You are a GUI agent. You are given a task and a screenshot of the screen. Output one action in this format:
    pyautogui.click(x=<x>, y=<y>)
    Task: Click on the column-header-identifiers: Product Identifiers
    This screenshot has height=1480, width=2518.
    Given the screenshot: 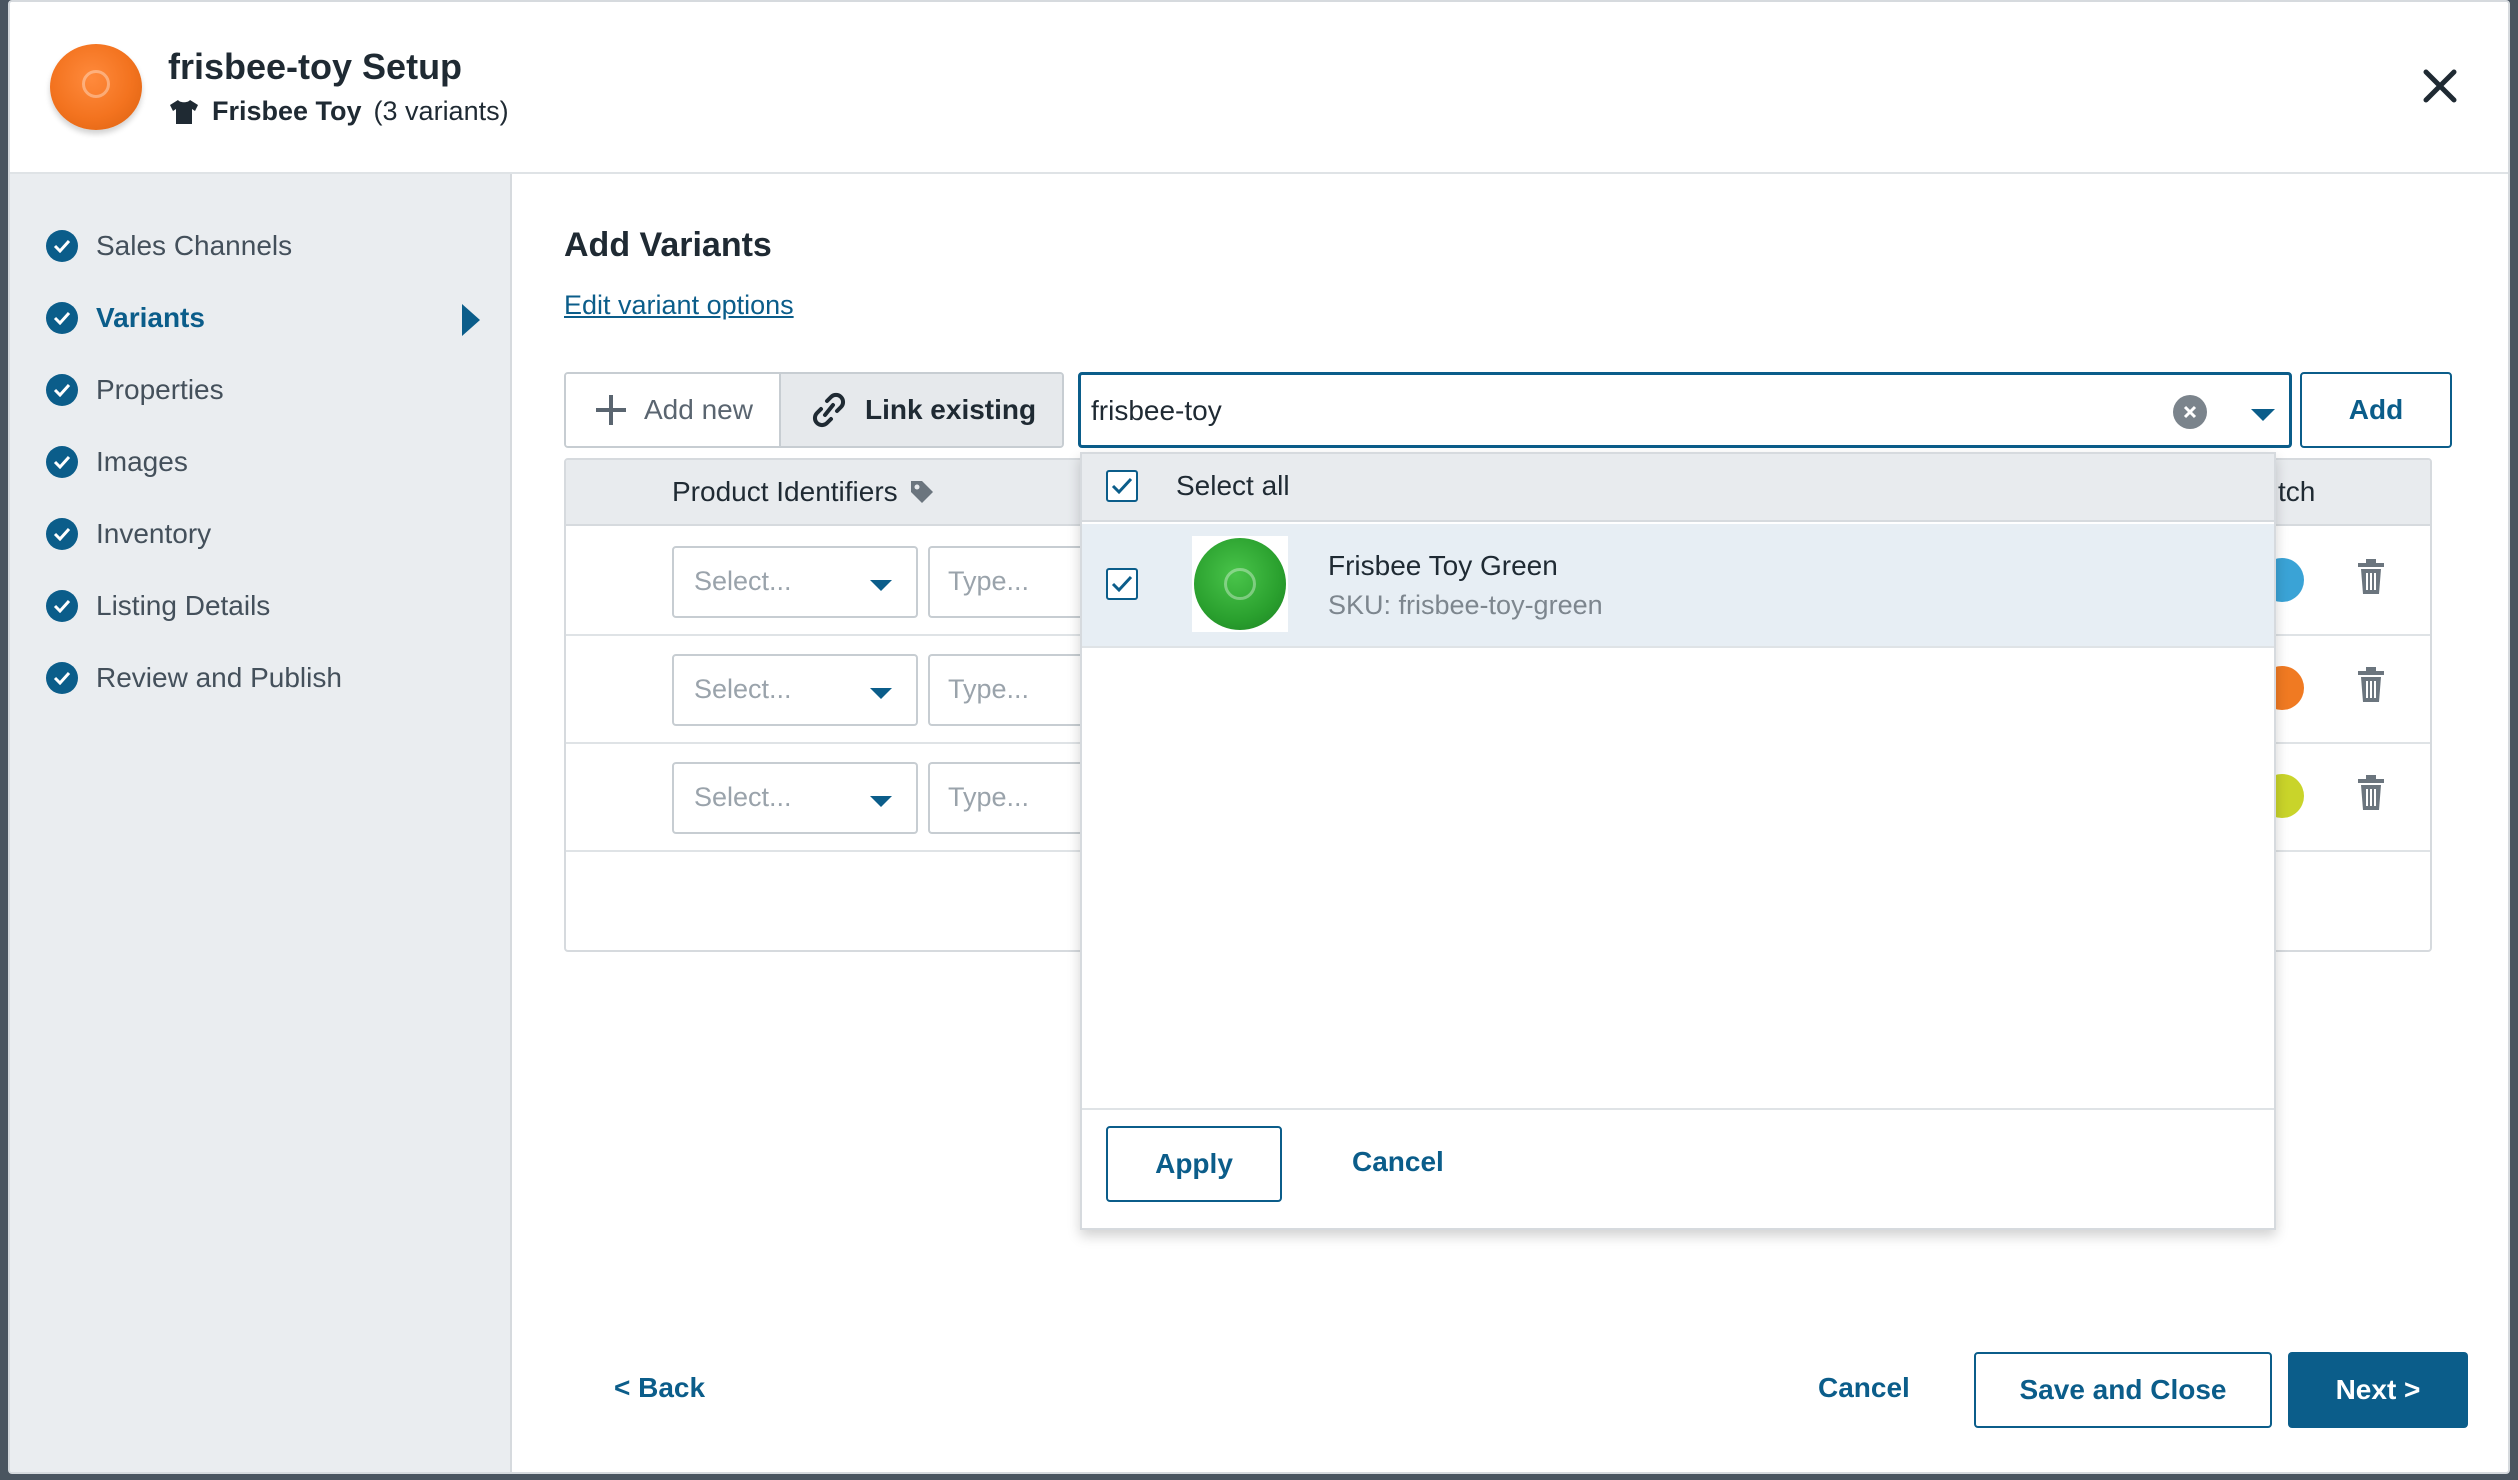 What is the action you would take?
    pyautogui.click(x=804, y=492)
    